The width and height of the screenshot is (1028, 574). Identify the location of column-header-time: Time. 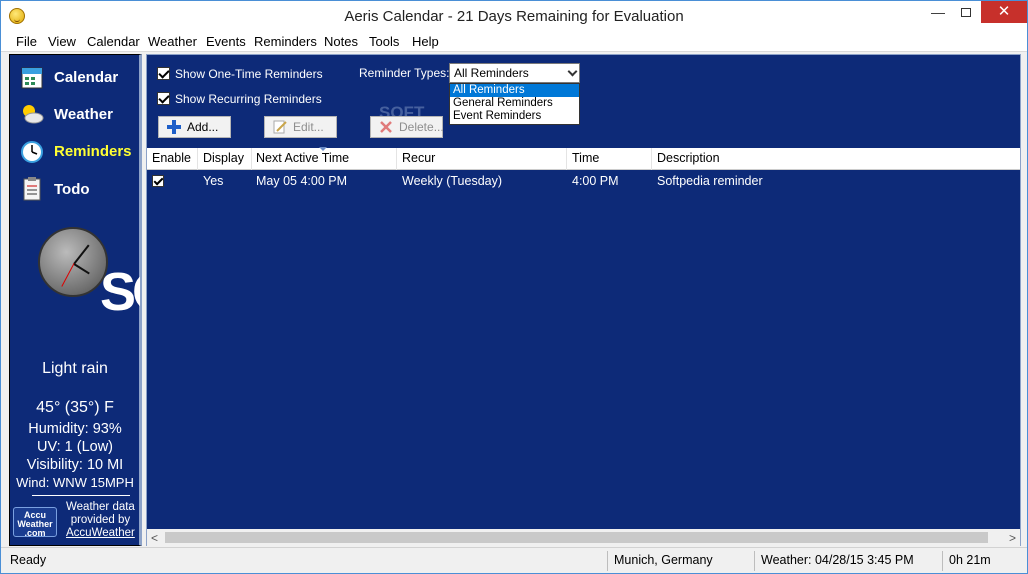
(585, 158).